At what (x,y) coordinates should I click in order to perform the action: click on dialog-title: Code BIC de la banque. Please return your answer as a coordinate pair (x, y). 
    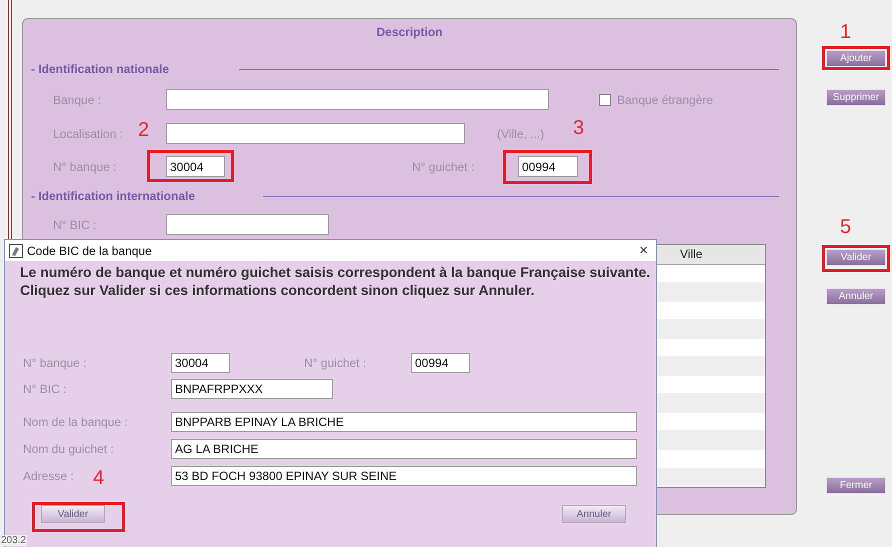
    Looking at the image, I should click on (90, 251).